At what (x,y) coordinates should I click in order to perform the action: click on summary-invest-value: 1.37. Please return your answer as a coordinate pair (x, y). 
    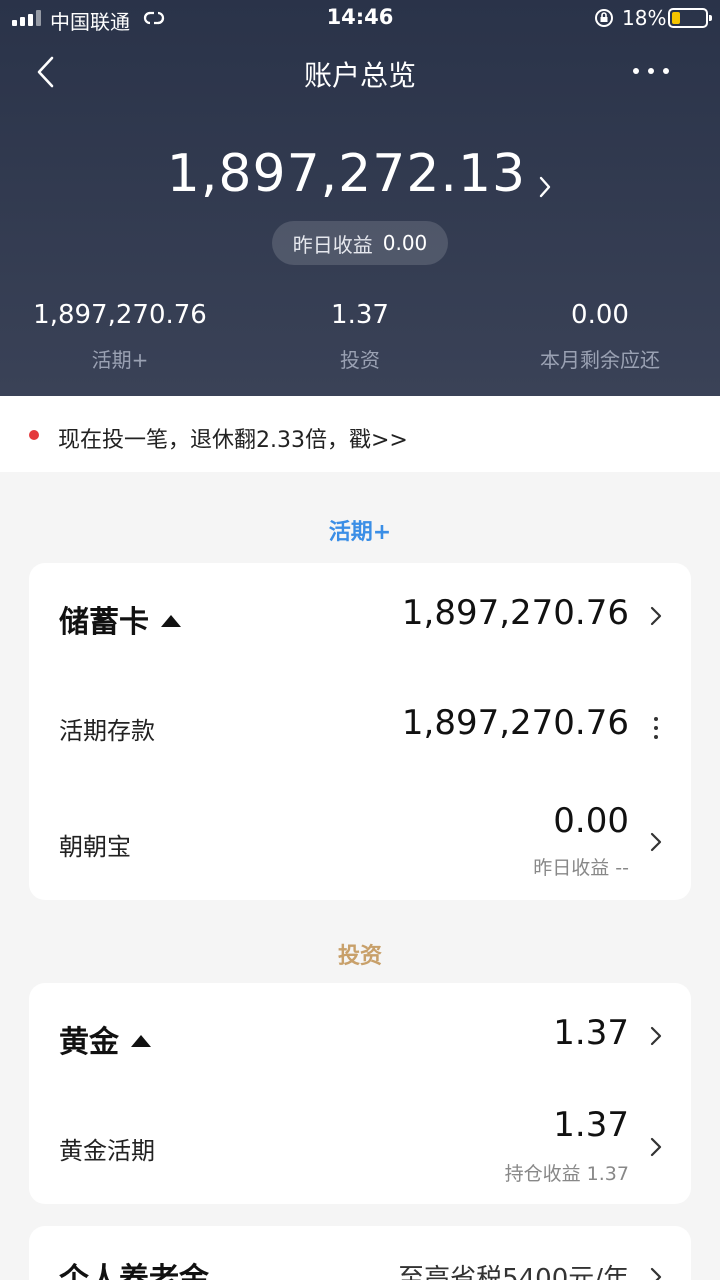
    Looking at the image, I should click on (360, 315).